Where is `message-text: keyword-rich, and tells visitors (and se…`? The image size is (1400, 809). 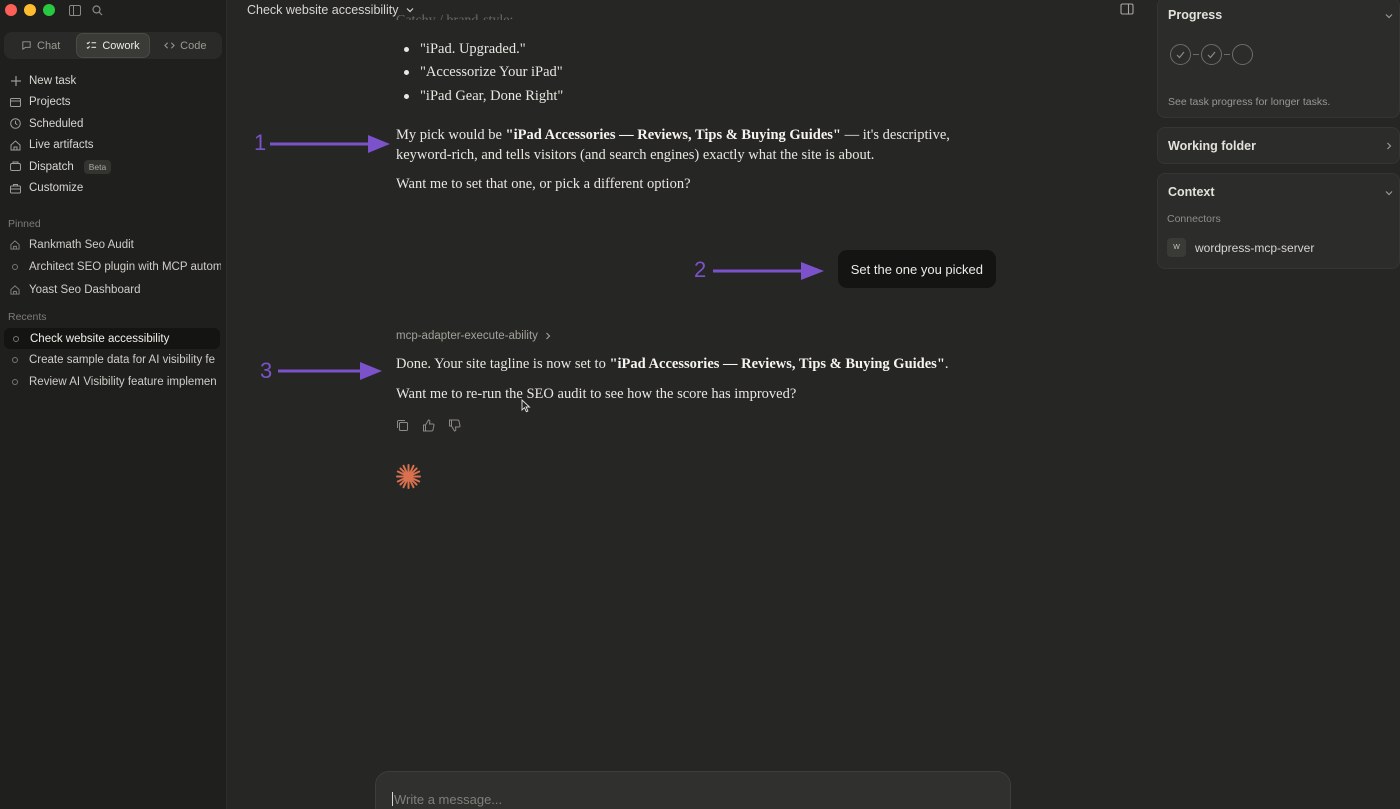
message-text: keyword-rich, and tells visitors (and se… is located at coordinates (635, 155).